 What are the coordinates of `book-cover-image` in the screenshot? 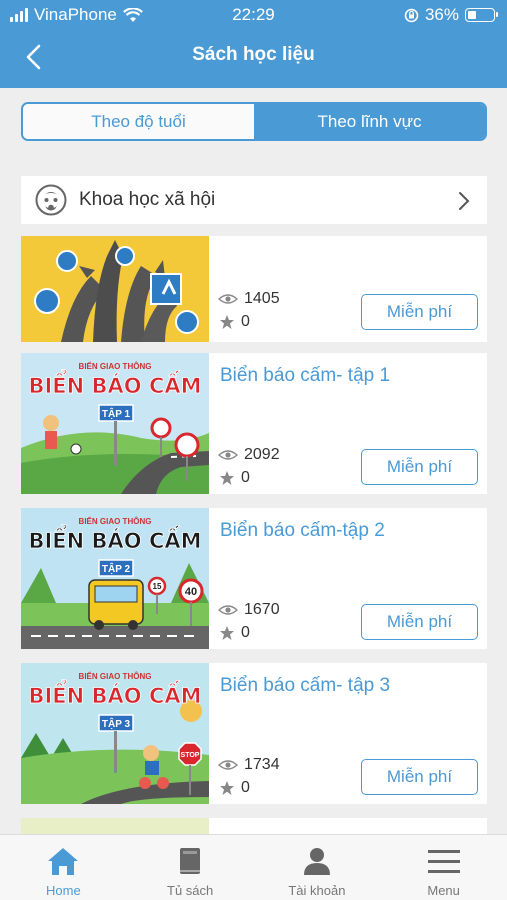 It's located at (115, 289).